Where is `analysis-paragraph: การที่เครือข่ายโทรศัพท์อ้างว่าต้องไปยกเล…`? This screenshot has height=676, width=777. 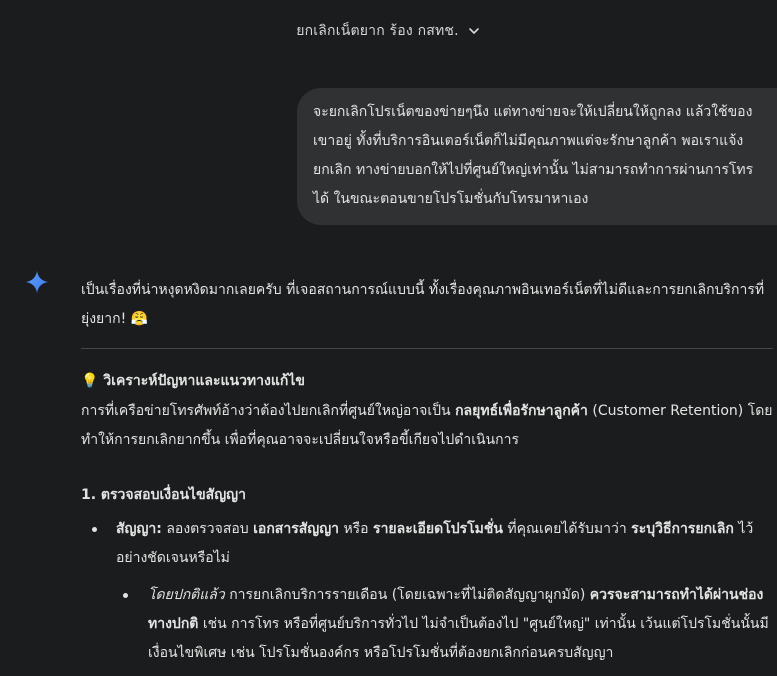
analysis-paragraph: การที่เครือข่ายโทรศัพท์อ้างว่าต้องไปยกเล… is located at coordinates (427, 425).